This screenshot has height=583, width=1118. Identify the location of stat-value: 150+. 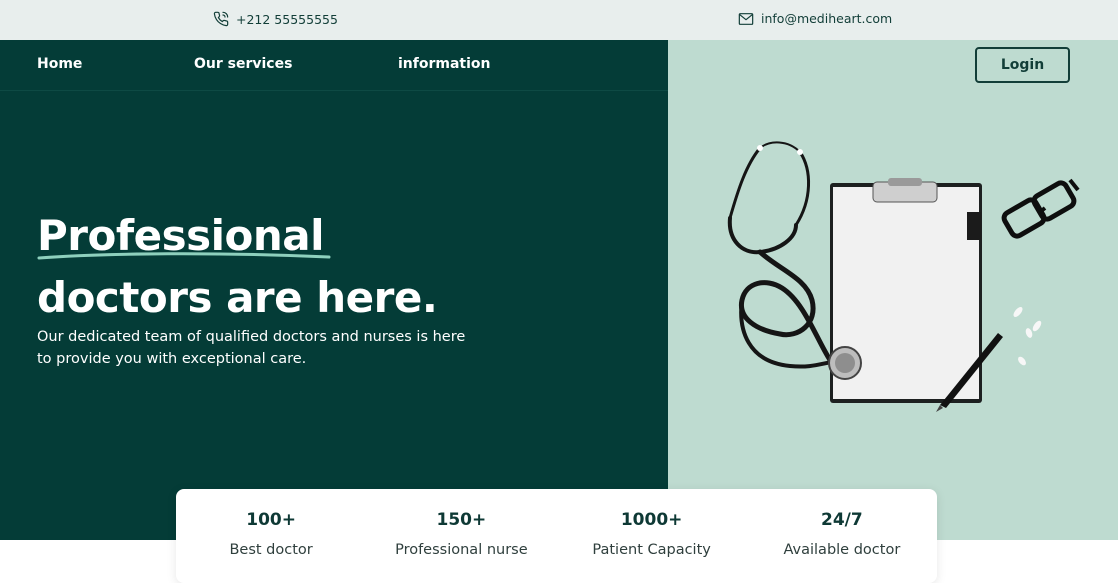
(461, 520).